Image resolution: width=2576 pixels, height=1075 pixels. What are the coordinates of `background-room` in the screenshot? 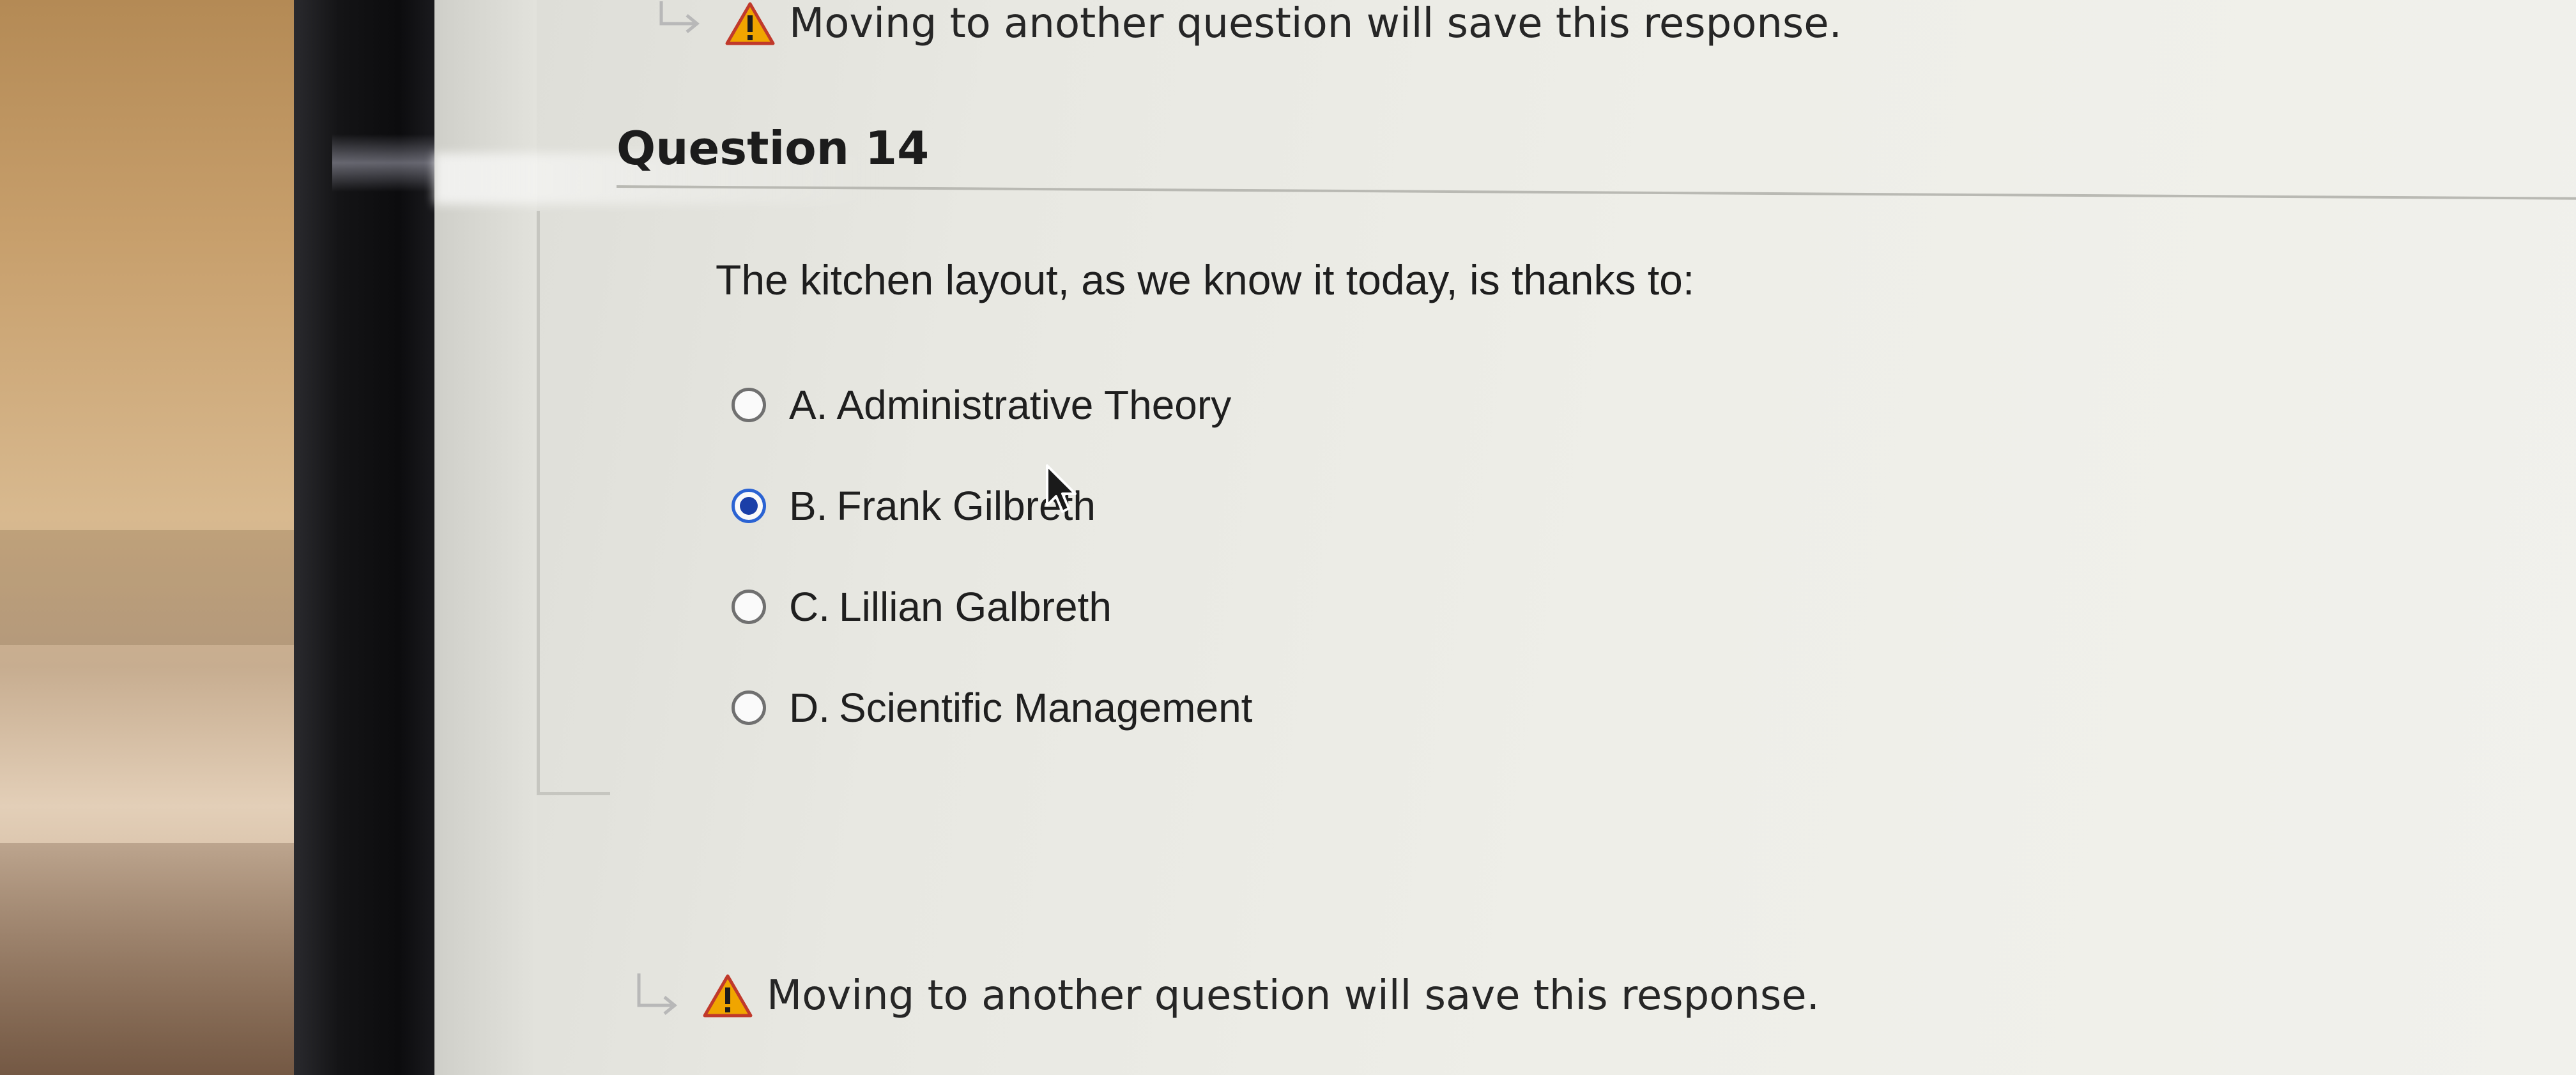 It's located at (150, 537).